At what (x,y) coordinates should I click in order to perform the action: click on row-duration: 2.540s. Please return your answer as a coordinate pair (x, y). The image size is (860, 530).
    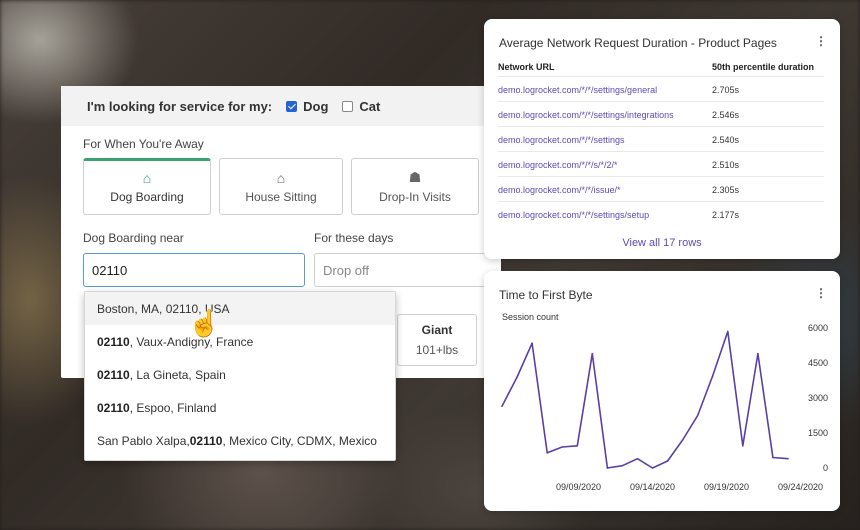
    Looking at the image, I should click on (726, 140).